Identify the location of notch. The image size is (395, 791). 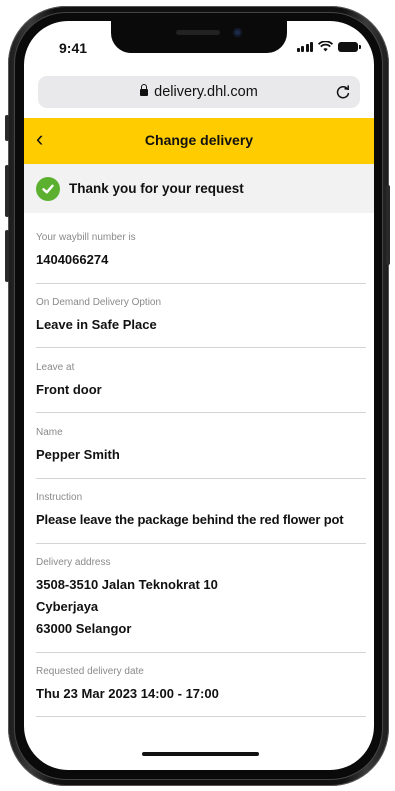
(199, 37).